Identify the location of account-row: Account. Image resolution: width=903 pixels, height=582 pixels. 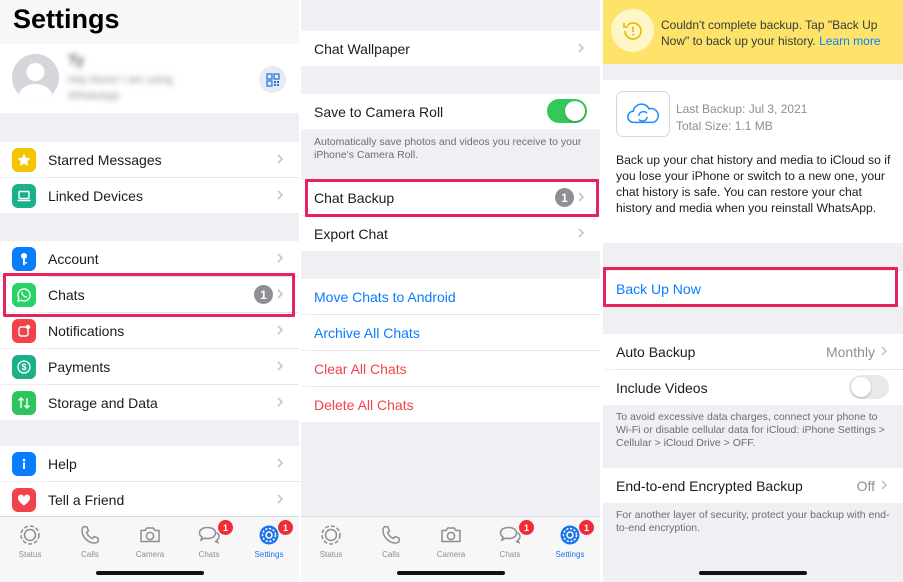
(149, 258).